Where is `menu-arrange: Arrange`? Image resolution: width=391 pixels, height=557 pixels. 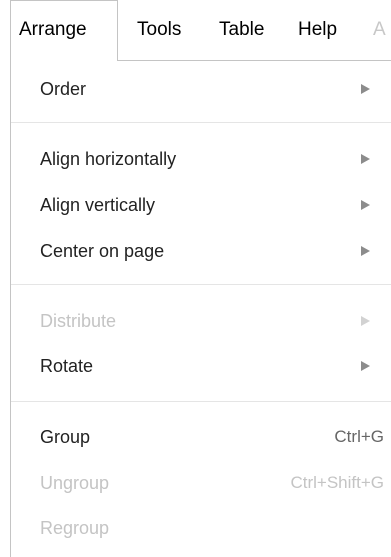 menu-arrange: Arrange is located at coordinates (64, 30).